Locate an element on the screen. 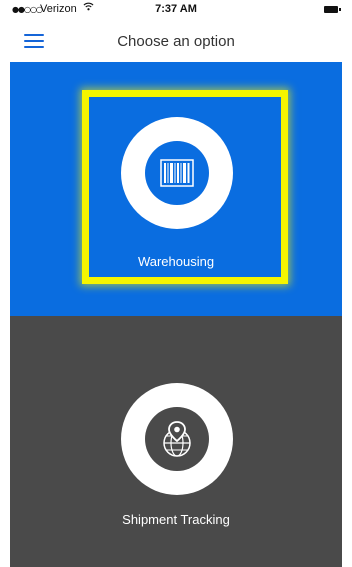 This screenshot has width=352, height=567. warehousing-icon-ring is located at coordinates (177, 173).